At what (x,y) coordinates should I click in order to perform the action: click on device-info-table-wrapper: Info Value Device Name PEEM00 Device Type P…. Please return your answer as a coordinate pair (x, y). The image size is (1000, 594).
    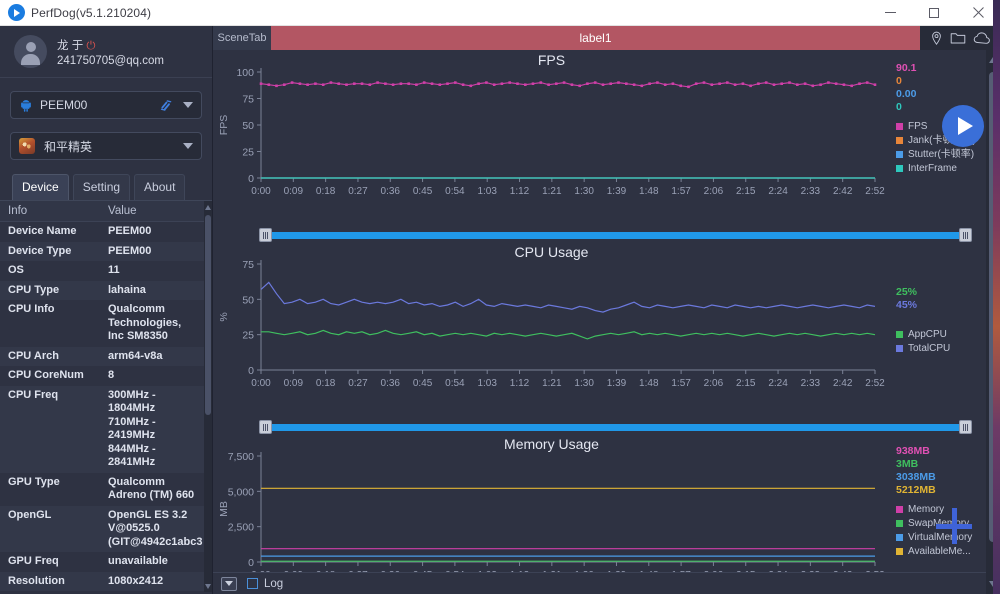
    Looking at the image, I should click on (106, 396).